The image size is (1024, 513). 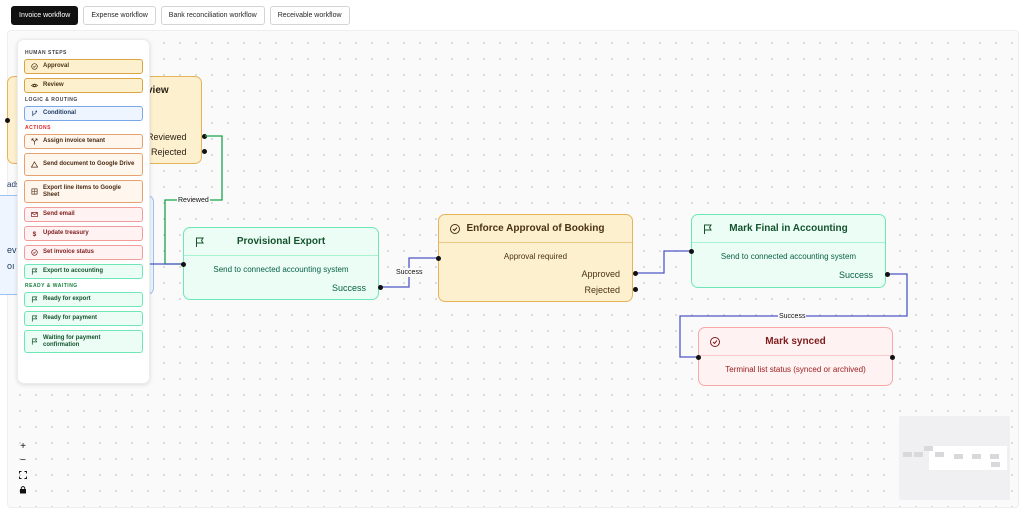 I want to click on enforce-approval-rejected-handle, so click(x=635, y=289).